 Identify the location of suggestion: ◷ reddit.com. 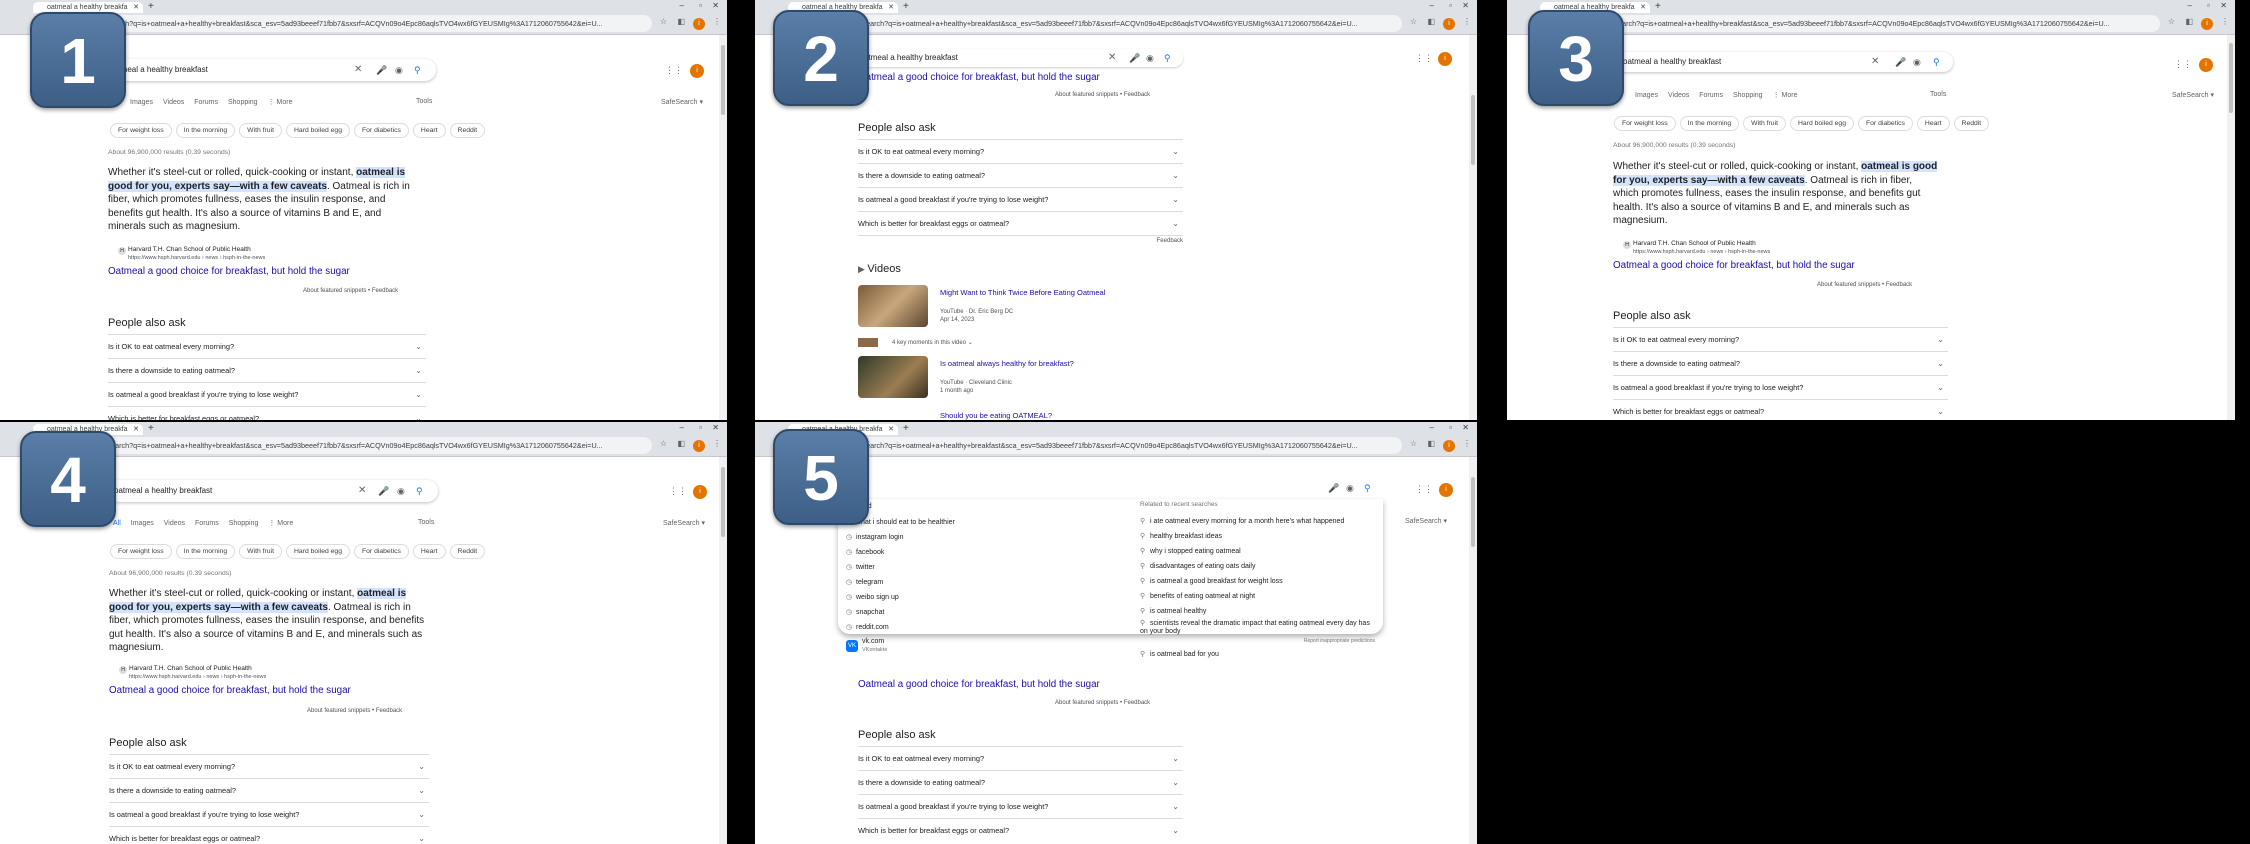
(867, 627).